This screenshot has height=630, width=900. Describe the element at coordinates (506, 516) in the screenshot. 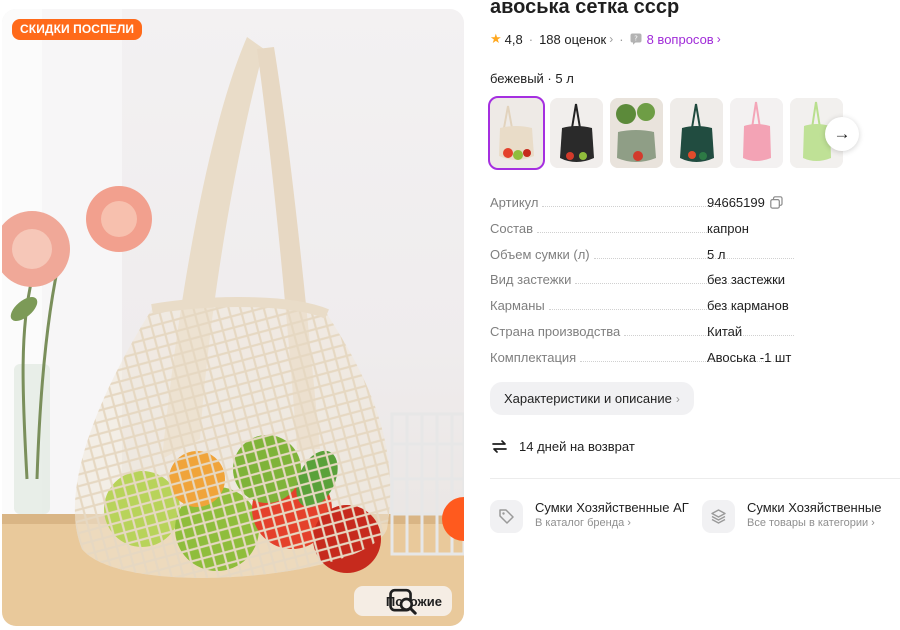

I see `tag-icon` at that location.